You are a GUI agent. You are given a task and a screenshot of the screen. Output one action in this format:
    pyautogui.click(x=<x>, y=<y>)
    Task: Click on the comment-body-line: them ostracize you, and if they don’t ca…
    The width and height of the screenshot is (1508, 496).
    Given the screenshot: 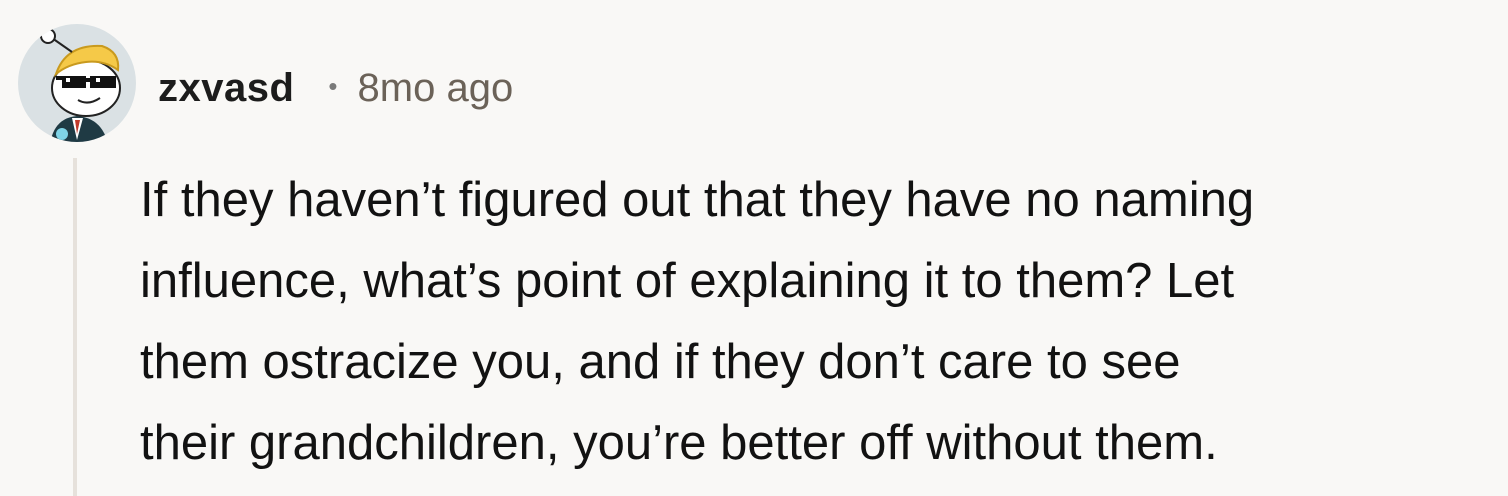 What is the action you would take?
    pyautogui.click(x=660, y=362)
    